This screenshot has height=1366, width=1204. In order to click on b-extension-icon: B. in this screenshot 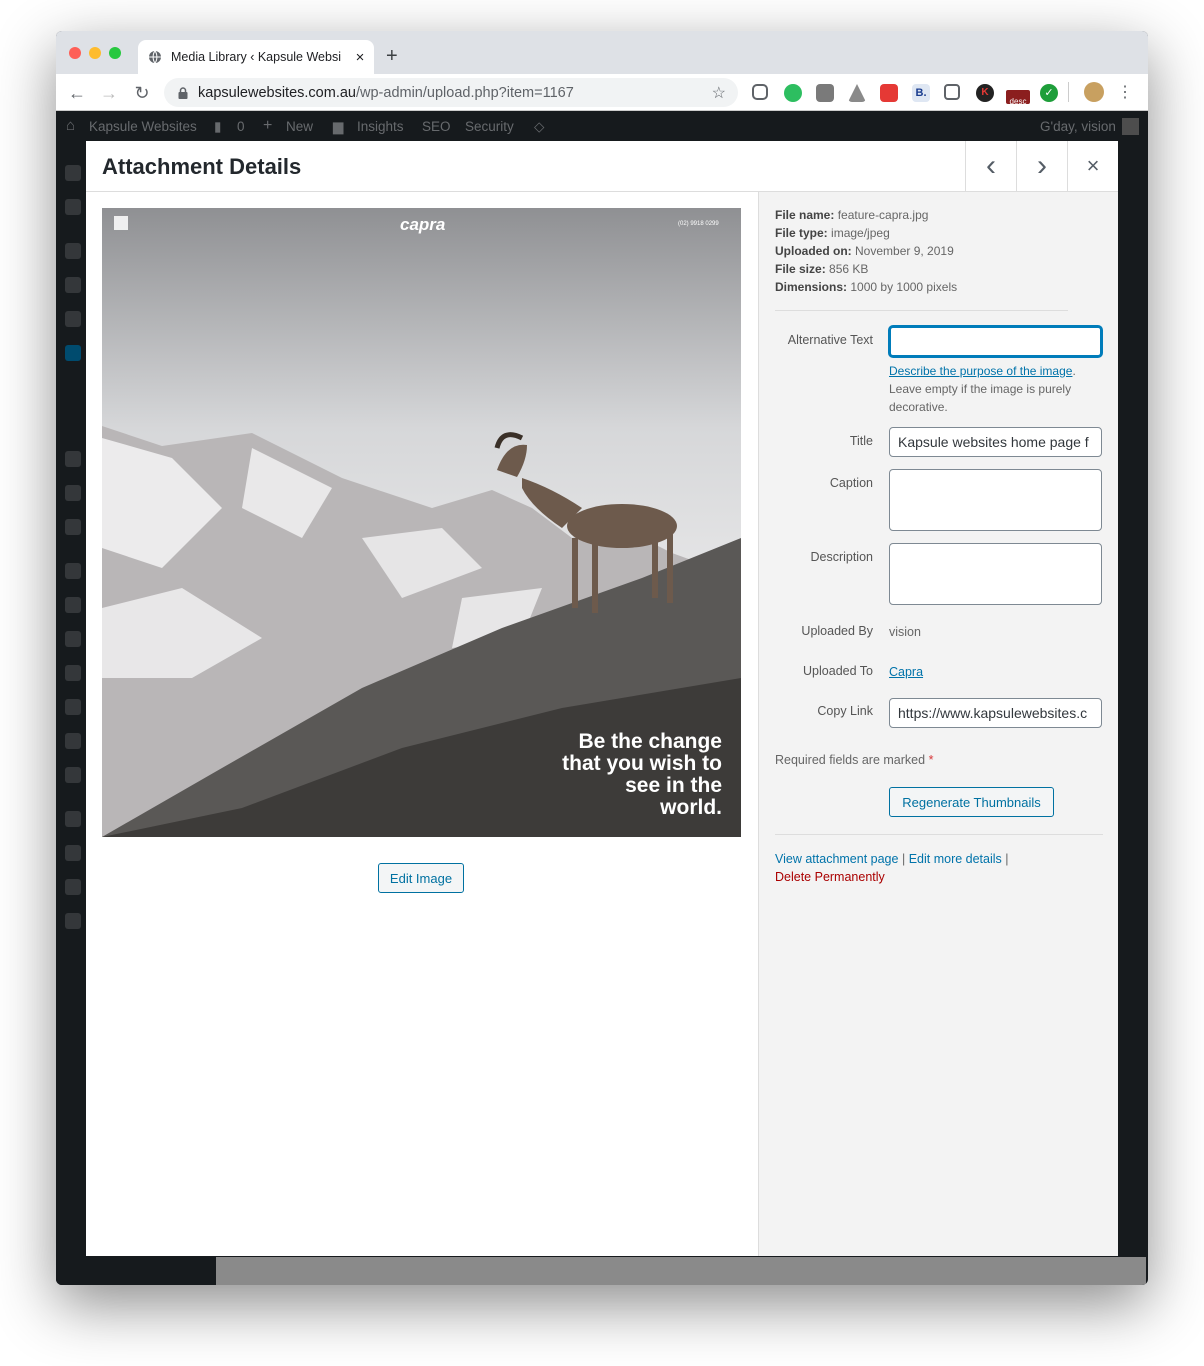, I will do `click(921, 93)`.